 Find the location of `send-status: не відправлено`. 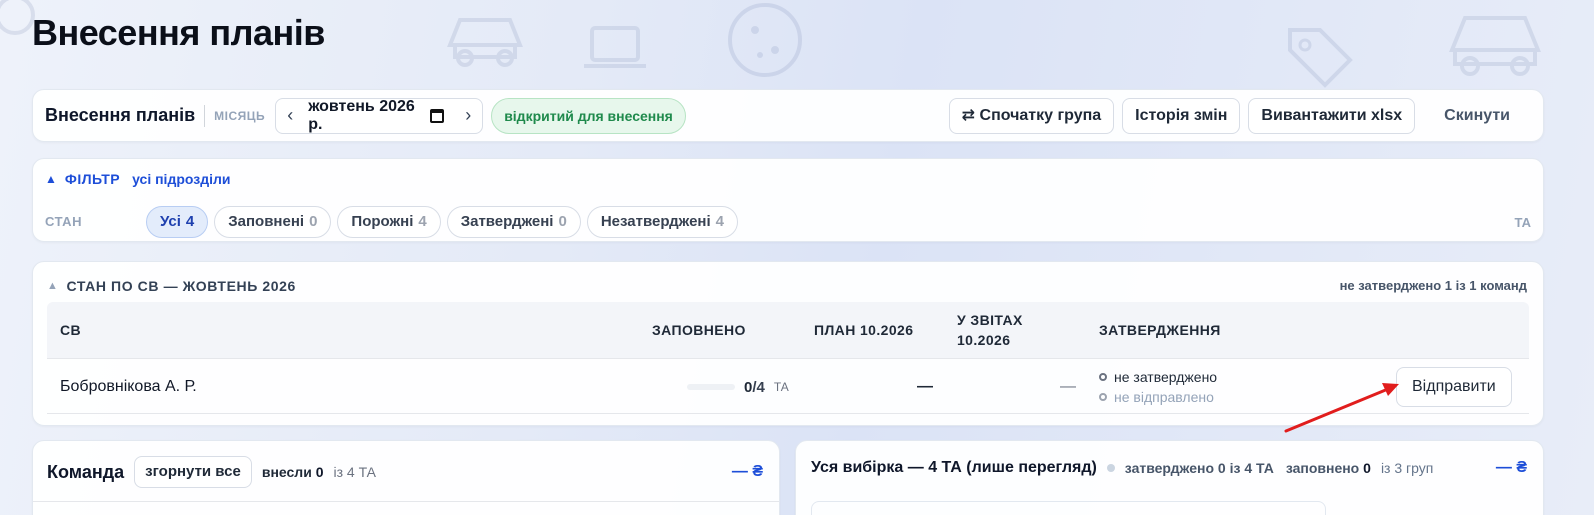

send-status: не відправлено is located at coordinates (1156, 397).